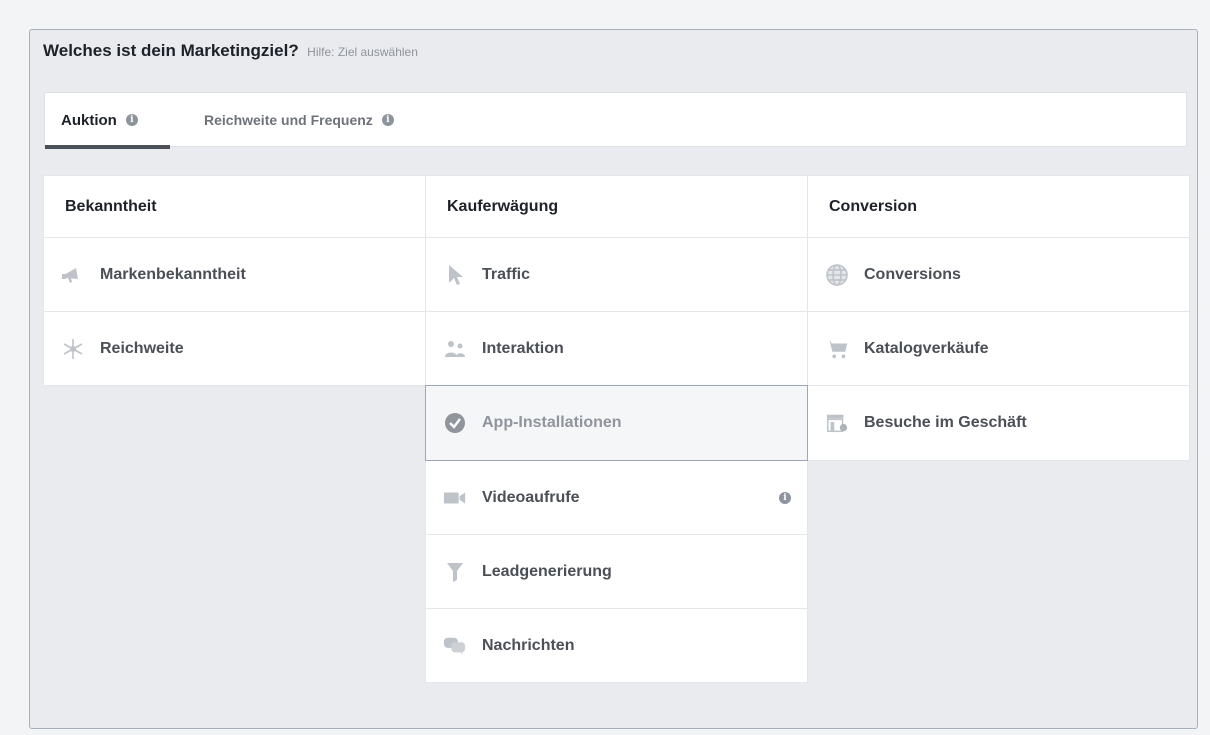  Describe the element at coordinates (528, 645) in the screenshot. I see `objective-label: Nachrichten` at that location.